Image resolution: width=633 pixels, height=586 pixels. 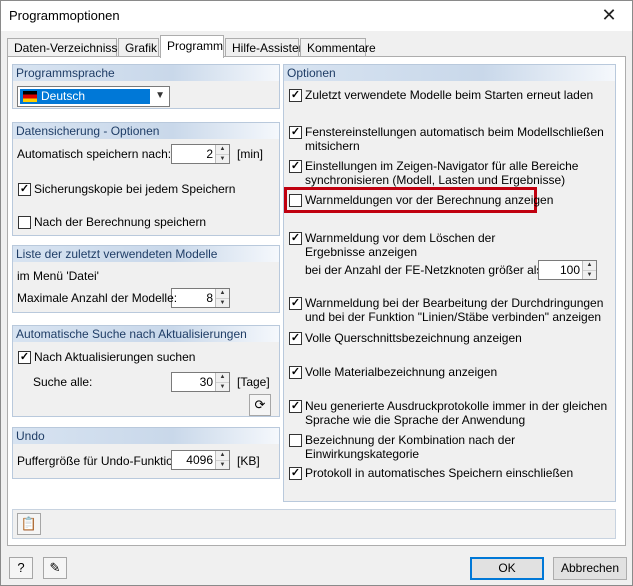 I want to click on tab-kommentare: Kommentare, so click(x=338, y=47).